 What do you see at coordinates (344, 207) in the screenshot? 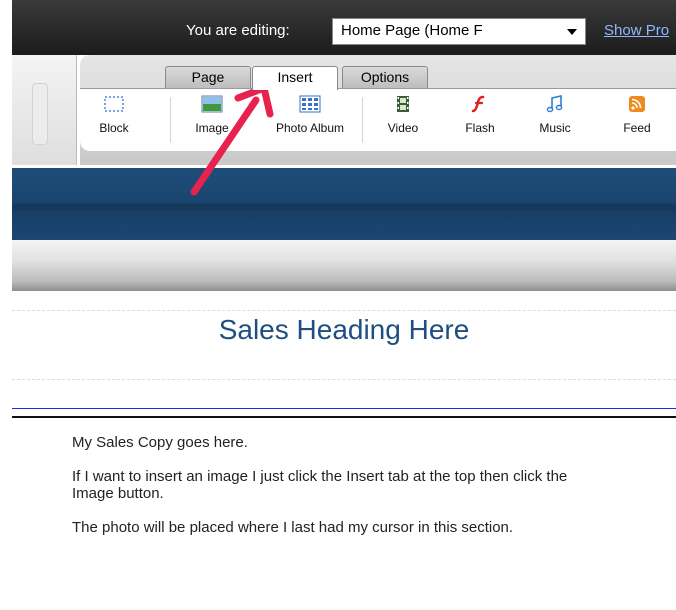
I see `header-stripe` at bounding box center [344, 207].